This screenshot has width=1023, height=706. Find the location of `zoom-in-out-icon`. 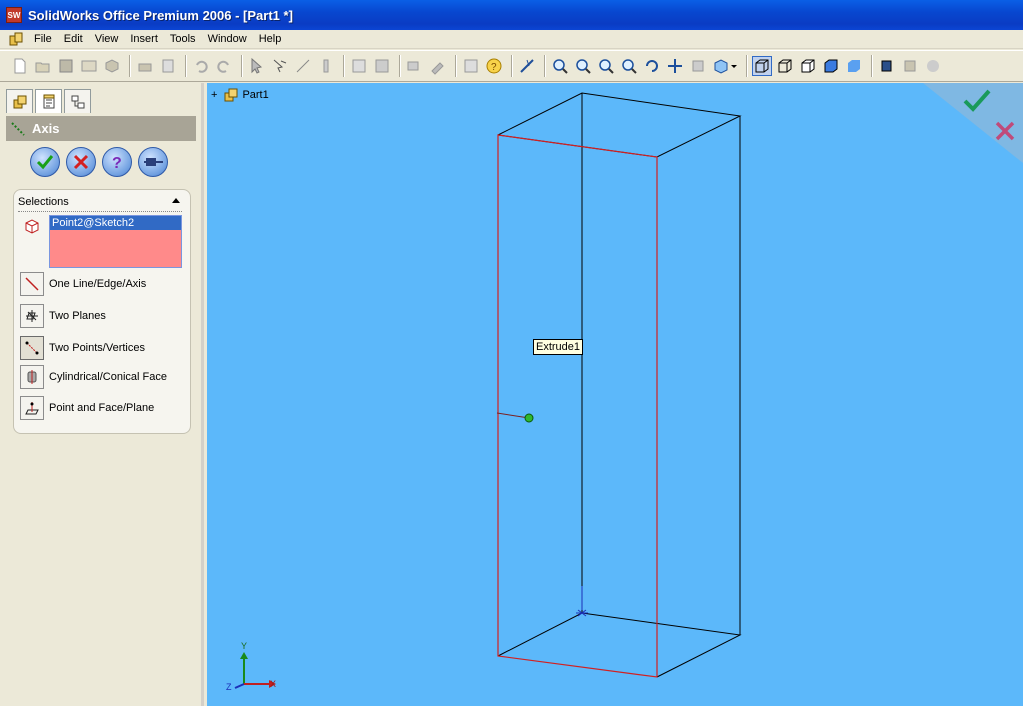

zoom-in-out-icon is located at coordinates (606, 66).